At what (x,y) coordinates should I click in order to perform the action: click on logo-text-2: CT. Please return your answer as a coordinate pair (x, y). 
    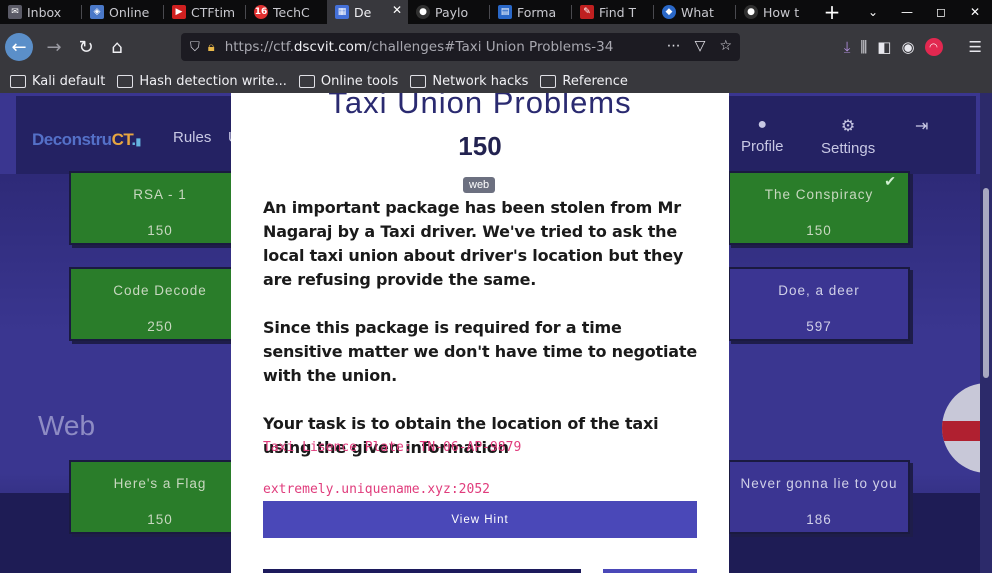
    Looking at the image, I should click on (121, 139).